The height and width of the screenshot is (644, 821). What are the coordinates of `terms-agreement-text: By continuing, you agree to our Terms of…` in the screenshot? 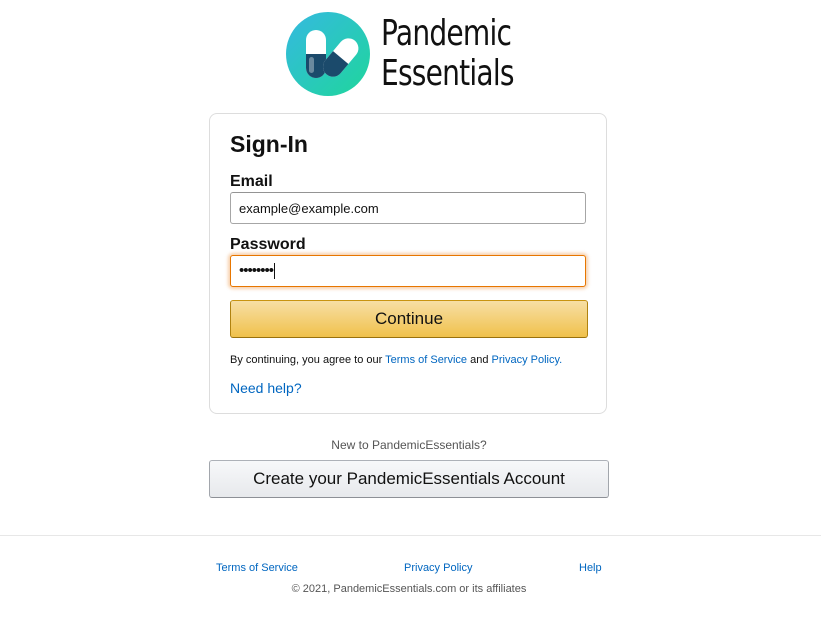 It's located at (396, 360).